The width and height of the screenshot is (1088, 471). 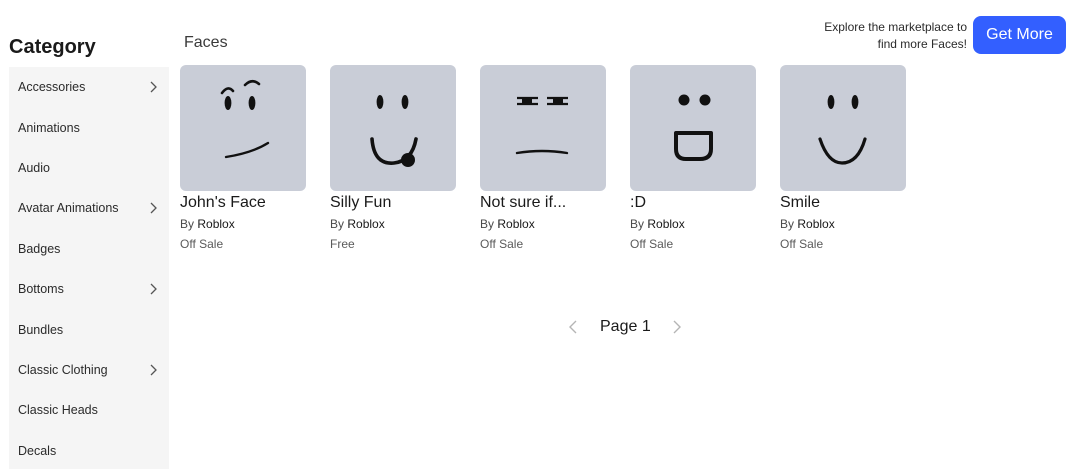 I want to click on page-indicator: Page 1, so click(x=625, y=326).